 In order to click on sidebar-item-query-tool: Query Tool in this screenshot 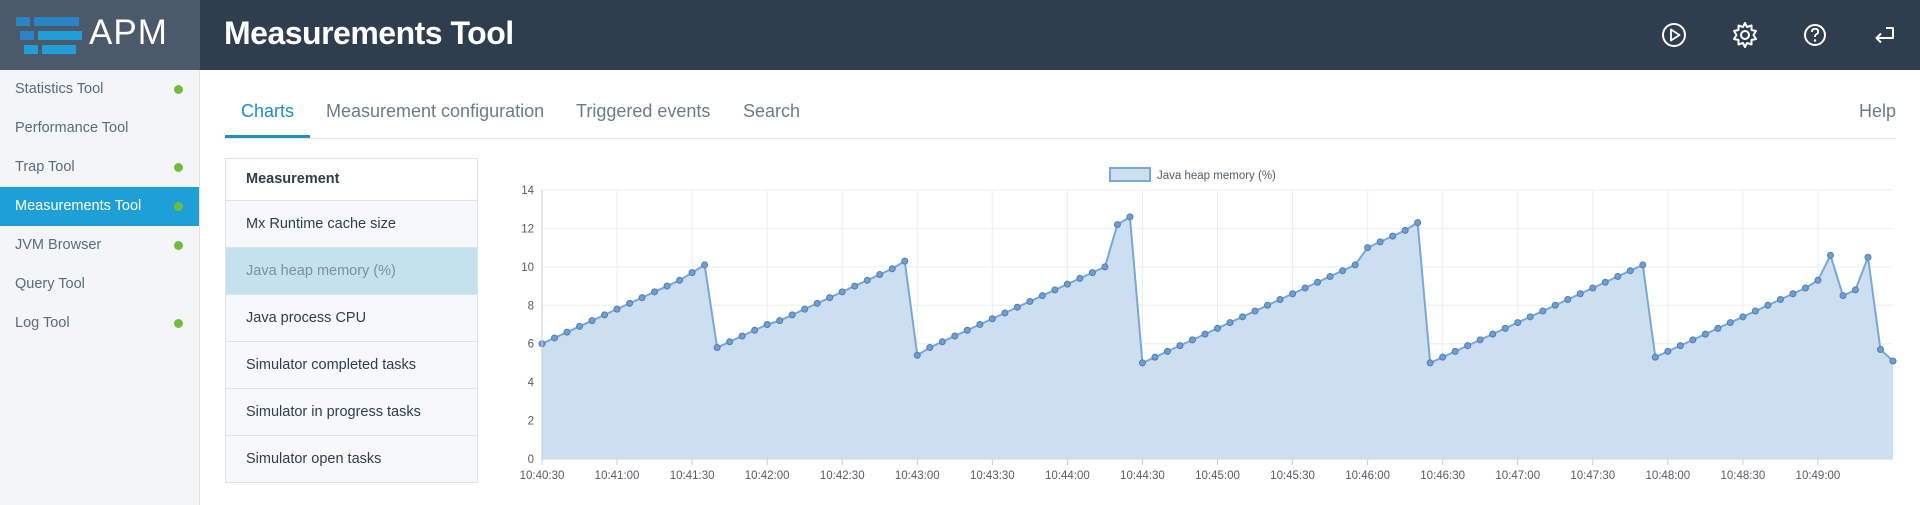, I will do `click(99, 284)`.